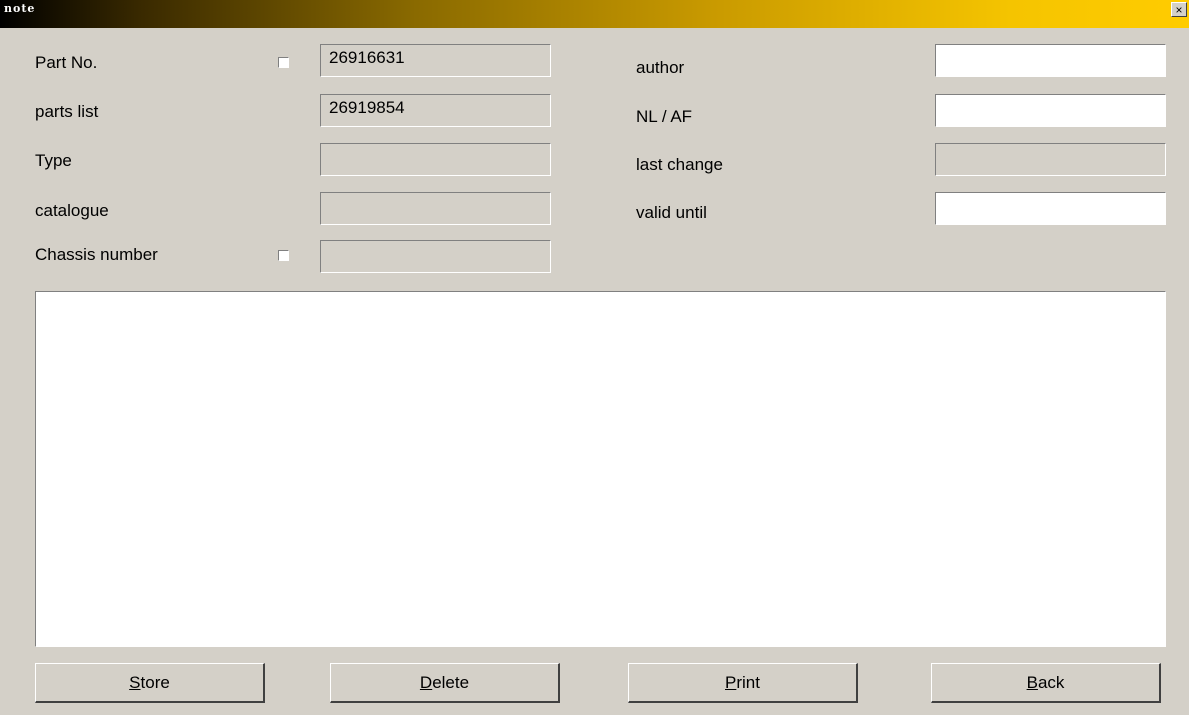  Describe the element at coordinates (748, 682) in the screenshot. I see `print-button-label: rint` at that location.